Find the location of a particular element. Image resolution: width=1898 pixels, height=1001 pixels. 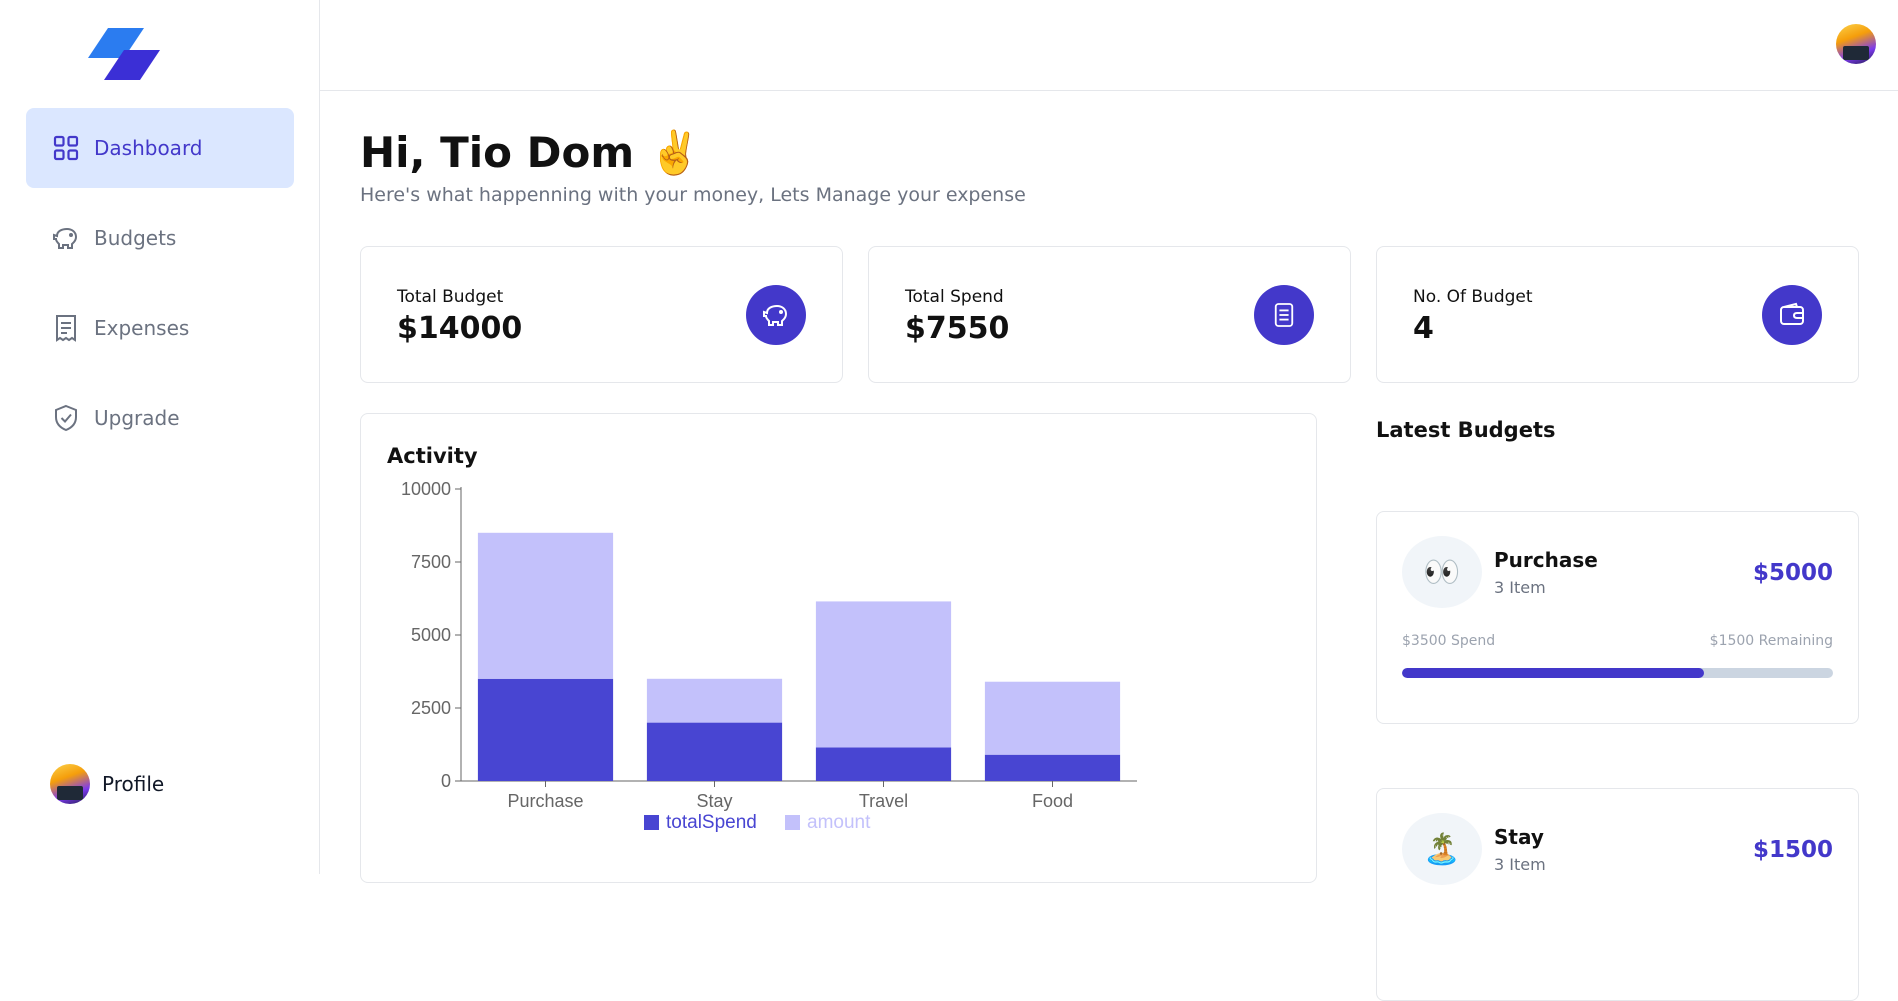

avatar is located at coordinates (70, 784).